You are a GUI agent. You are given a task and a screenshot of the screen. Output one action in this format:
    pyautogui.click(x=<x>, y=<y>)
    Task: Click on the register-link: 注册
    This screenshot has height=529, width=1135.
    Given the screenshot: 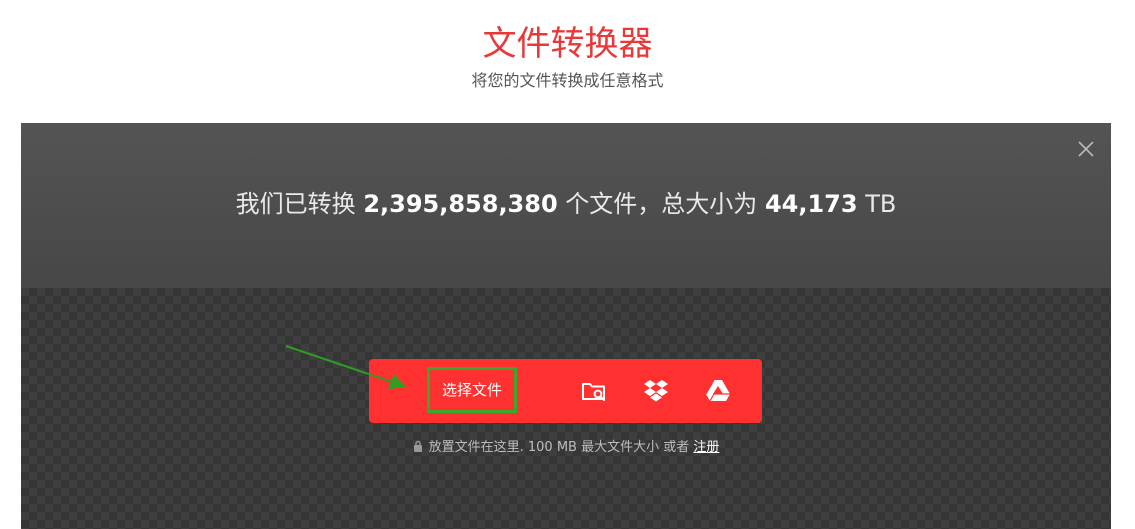 What is the action you would take?
    pyautogui.click(x=706, y=447)
    